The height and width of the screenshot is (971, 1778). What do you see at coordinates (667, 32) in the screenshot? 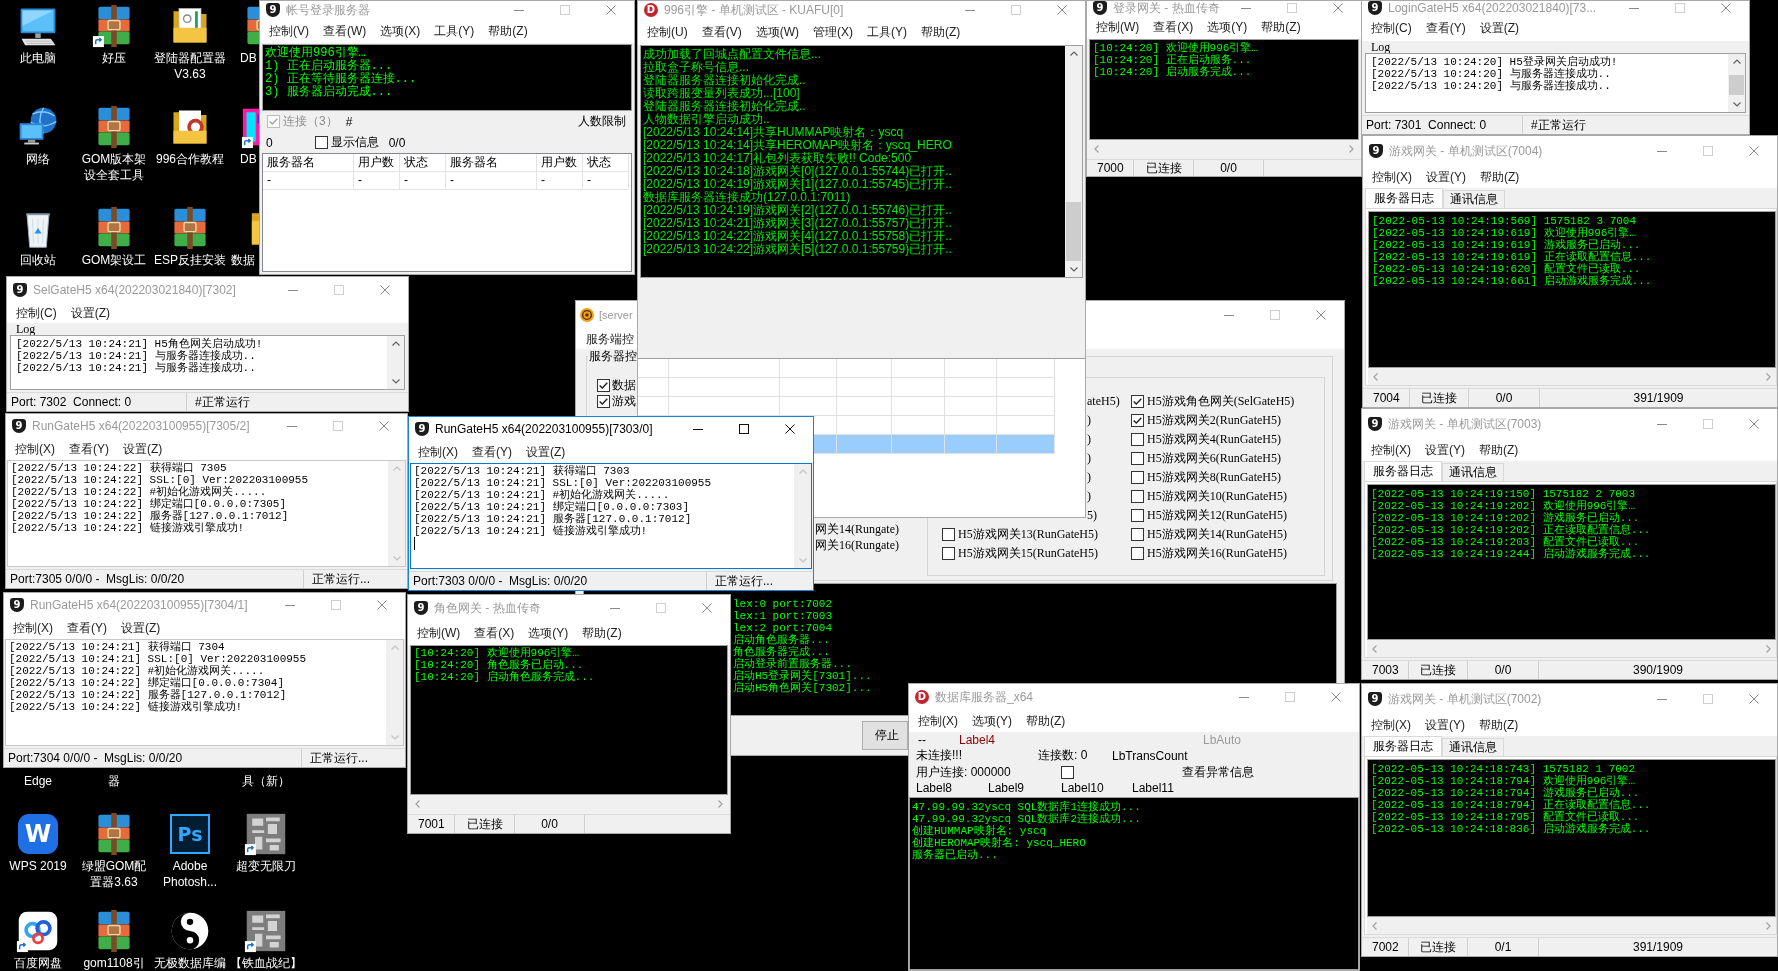
I see `menu-item: 控制(U)` at bounding box center [667, 32].